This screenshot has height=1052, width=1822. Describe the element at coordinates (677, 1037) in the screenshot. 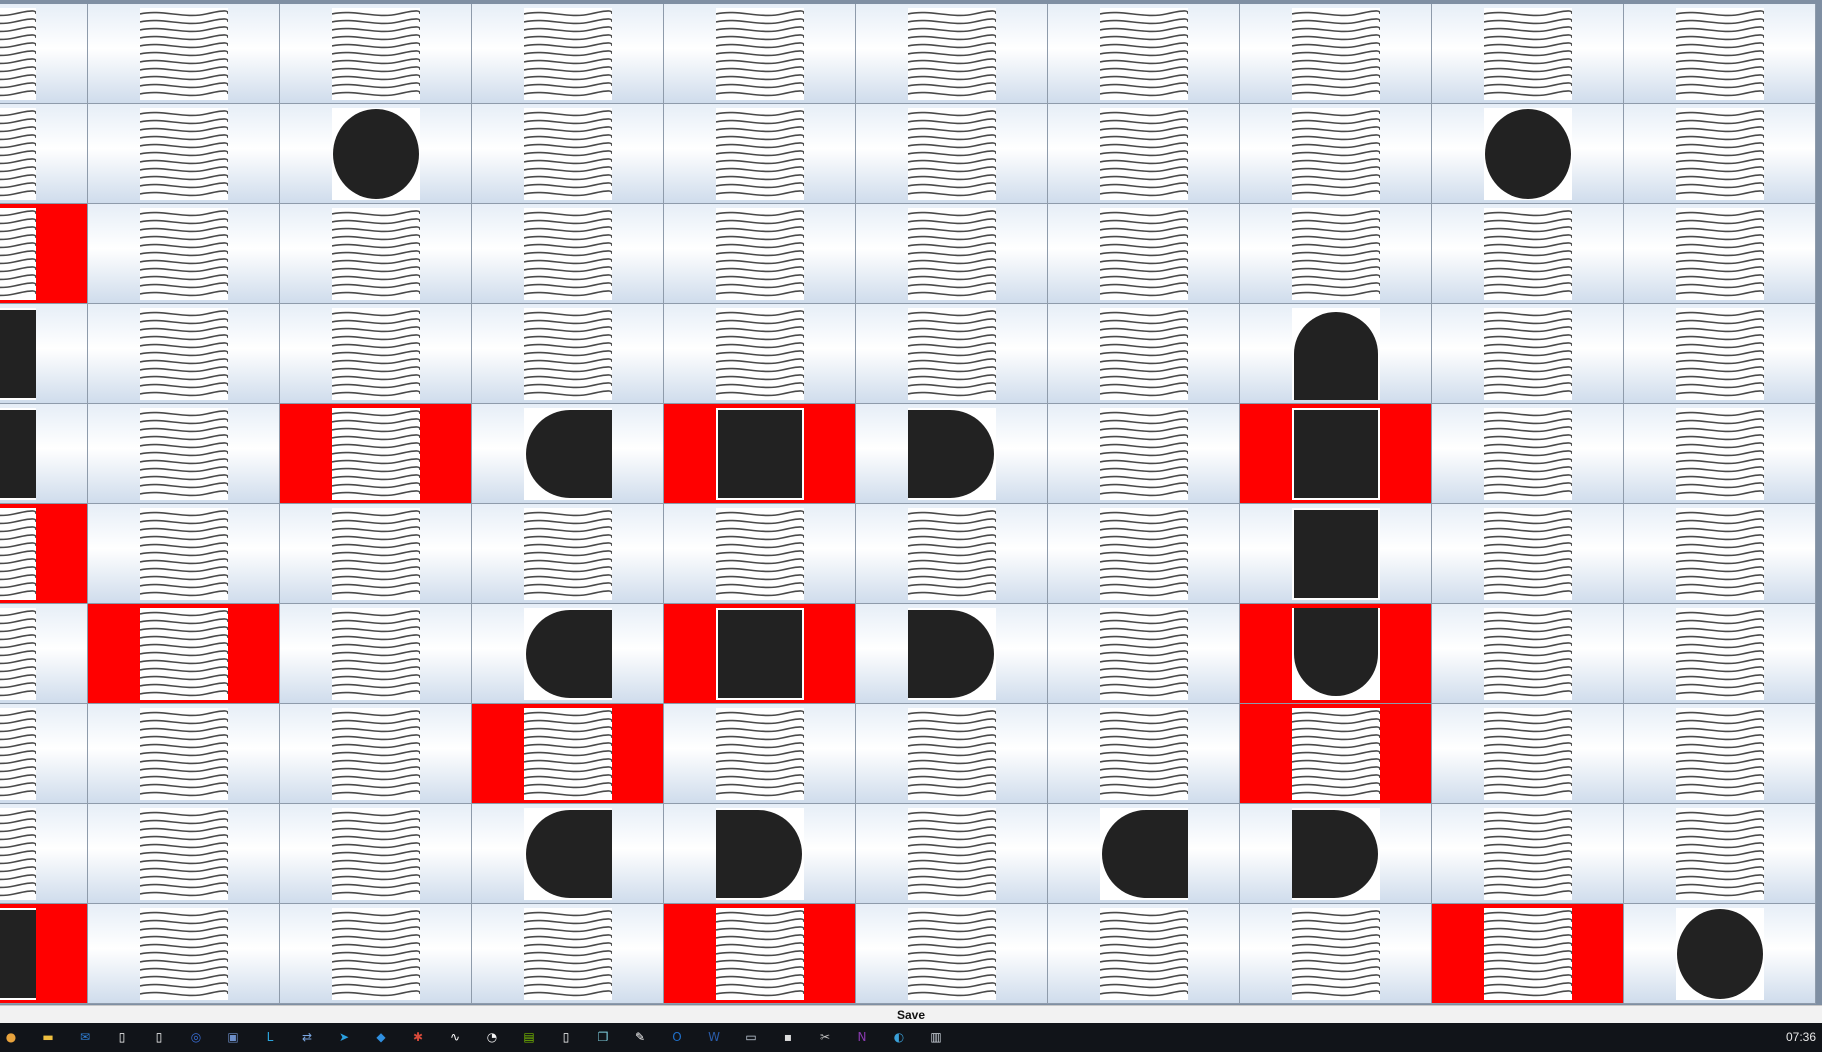

I see `outlook-icon: O` at that location.